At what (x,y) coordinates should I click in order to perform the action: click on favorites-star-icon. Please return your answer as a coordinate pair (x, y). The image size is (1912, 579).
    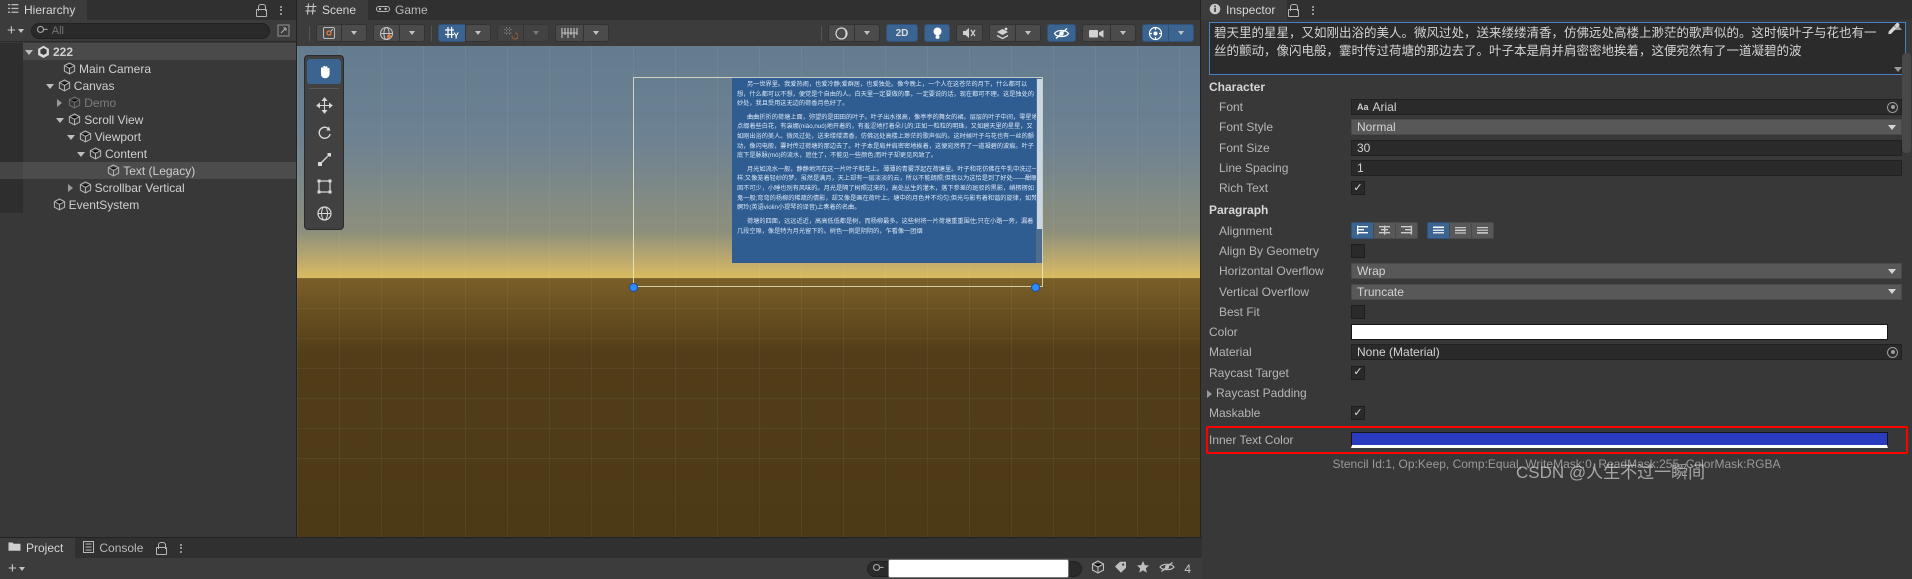
    Looking at the image, I should click on (1143, 568).